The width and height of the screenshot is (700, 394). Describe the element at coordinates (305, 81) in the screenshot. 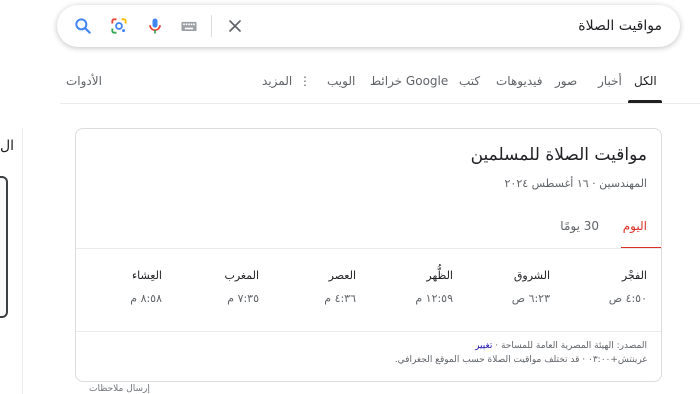

I see `vertical-dots-icon: ⋮` at that location.